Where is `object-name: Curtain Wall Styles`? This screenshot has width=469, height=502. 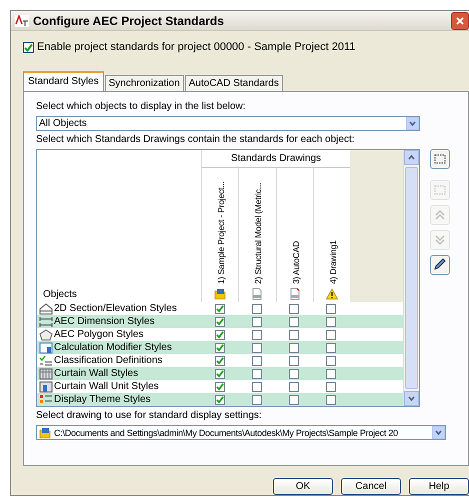
object-name: Curtain Wall Styles is located at coordinates (96, 373).